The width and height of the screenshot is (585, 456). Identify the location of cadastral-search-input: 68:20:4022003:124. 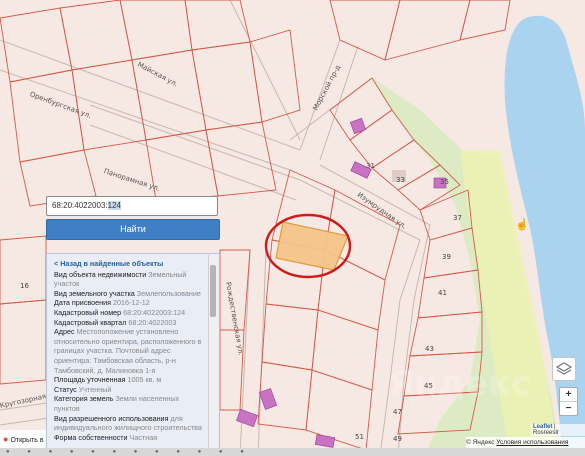
(132, 206).